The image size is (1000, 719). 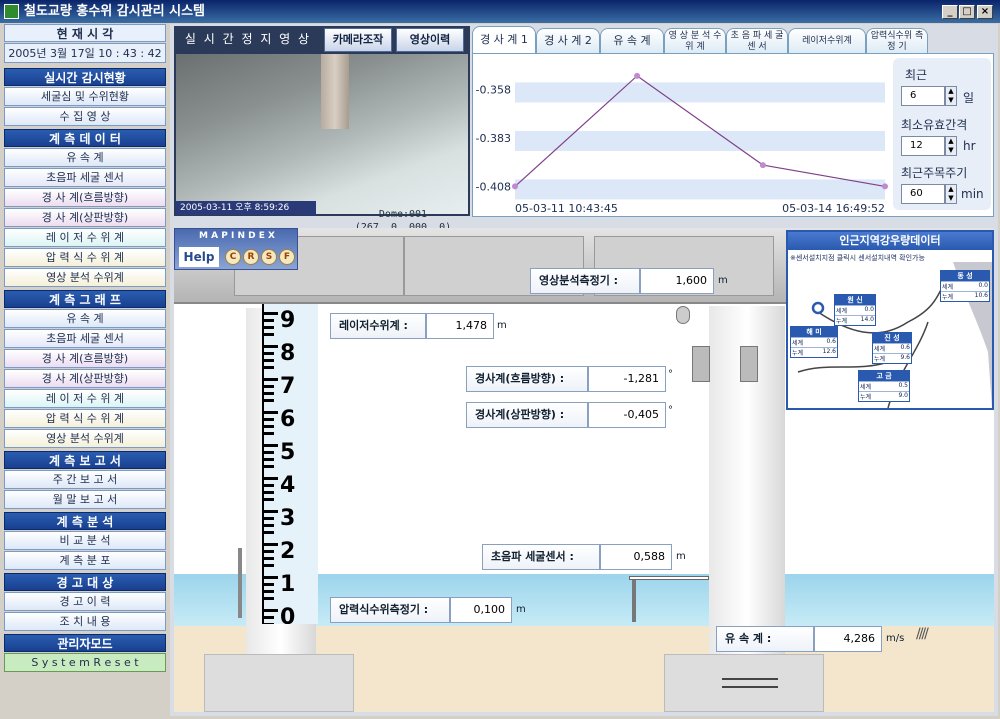 I want to click on period-spin-button: ▲ ▼, so click(x=951, y=194).